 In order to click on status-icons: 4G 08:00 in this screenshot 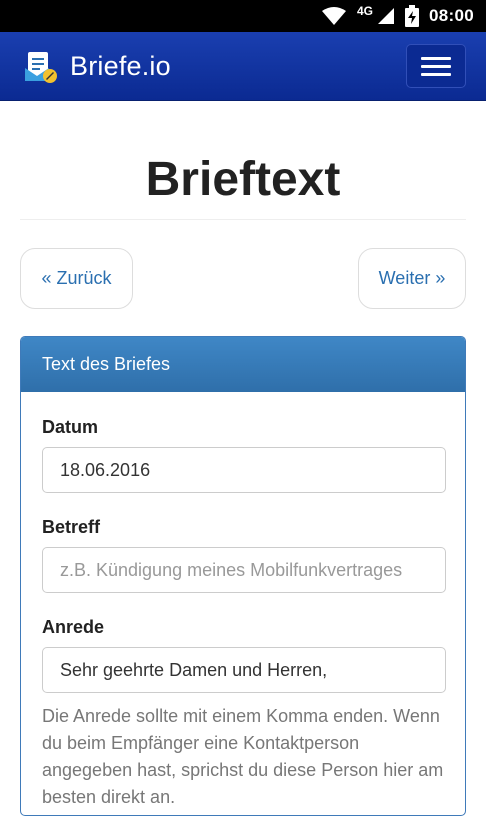, I will do `click(397, 16)`.